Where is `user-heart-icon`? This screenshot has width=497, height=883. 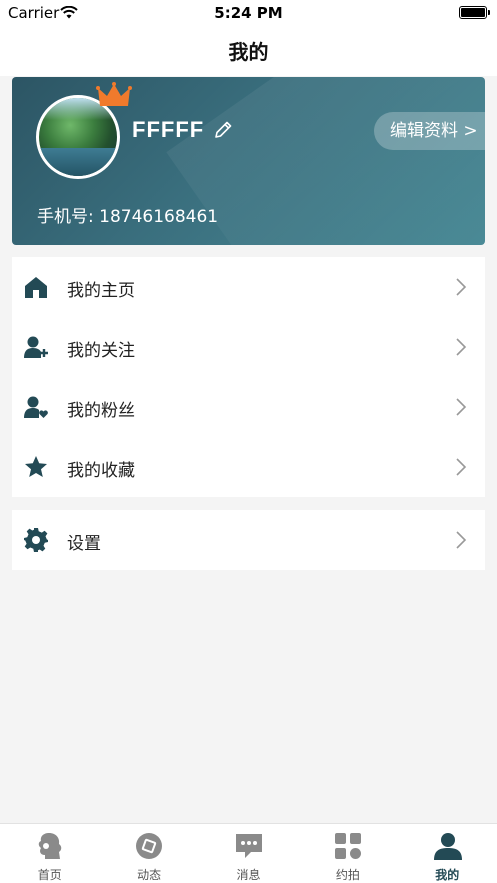
user-heart-icon is located at coordinates (36, 407).